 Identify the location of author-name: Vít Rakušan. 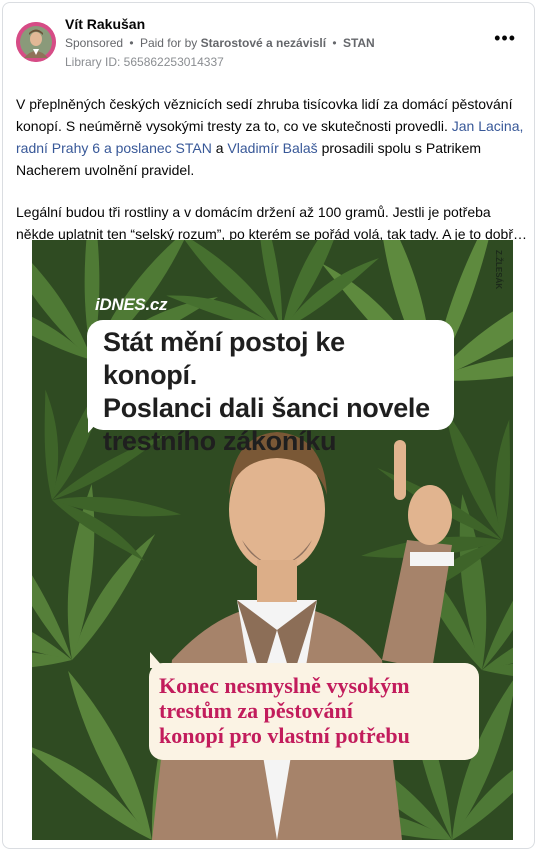
(105, 24).